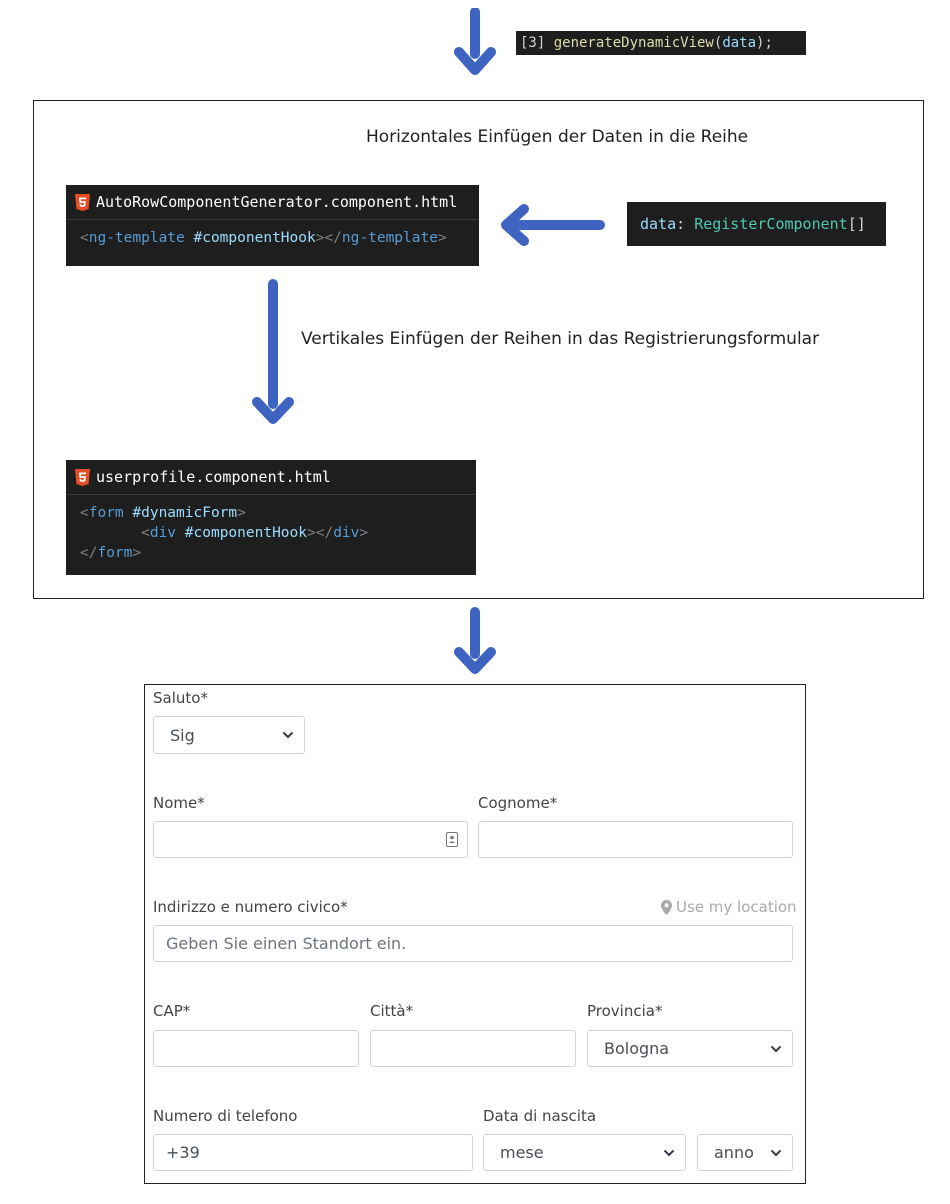 This screenshot has height=1204, width=950. I want to click on contact-card-icon, so click(452, 839).